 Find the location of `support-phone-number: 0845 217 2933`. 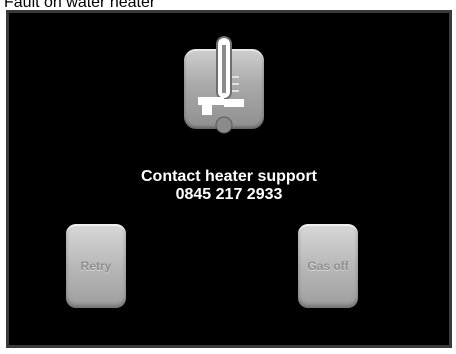

support-phone-number: 0845 217 2933 is located at coordinates (229, 194).